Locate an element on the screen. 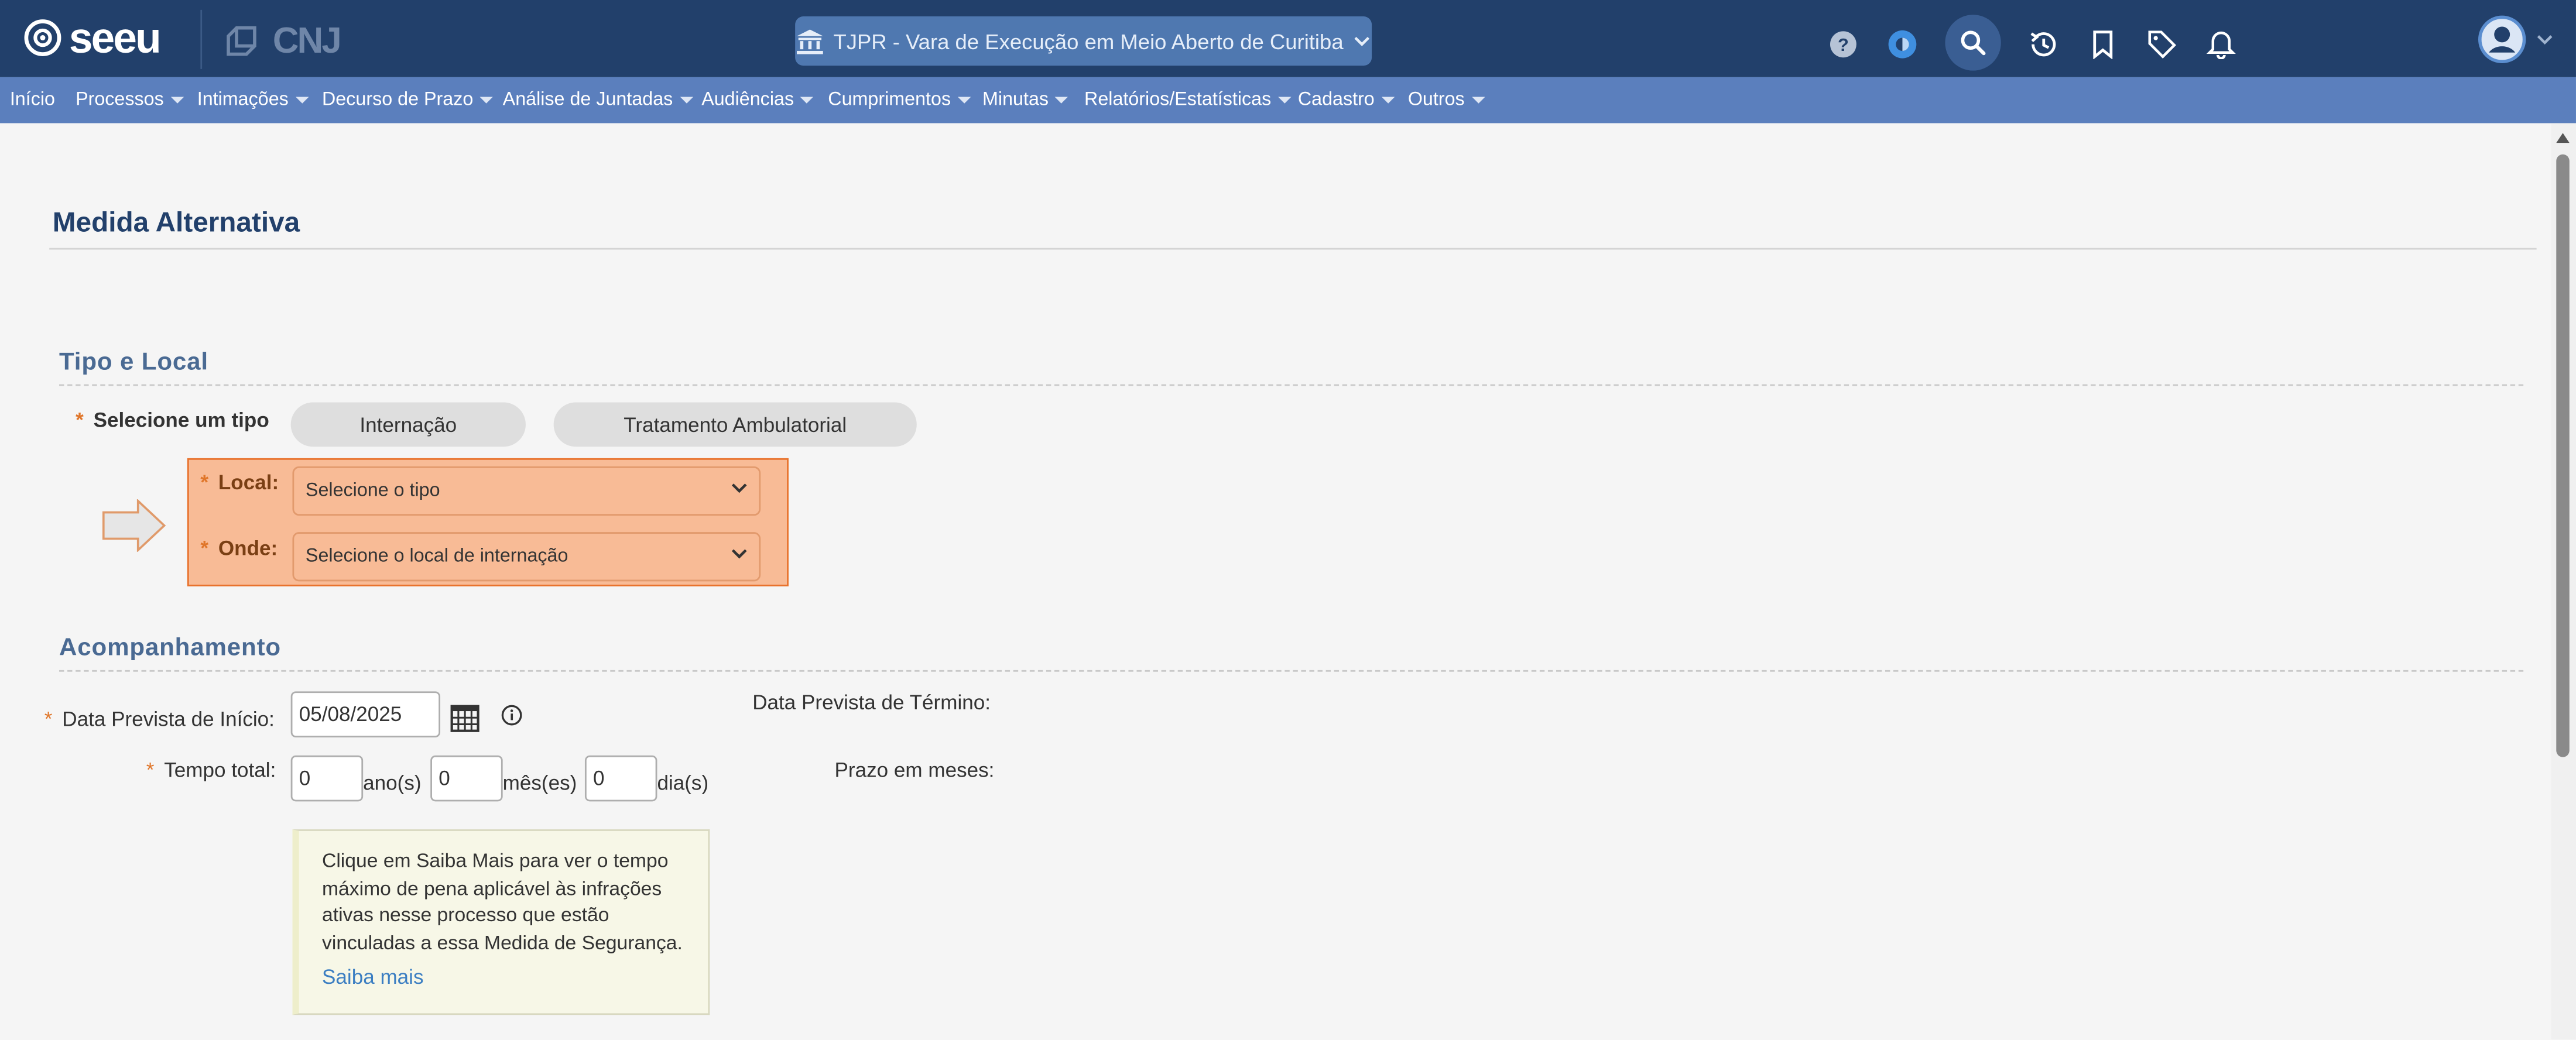 This screenshot has width=2576, height=1040. calendar-icon is located at coordinates (465, 719).